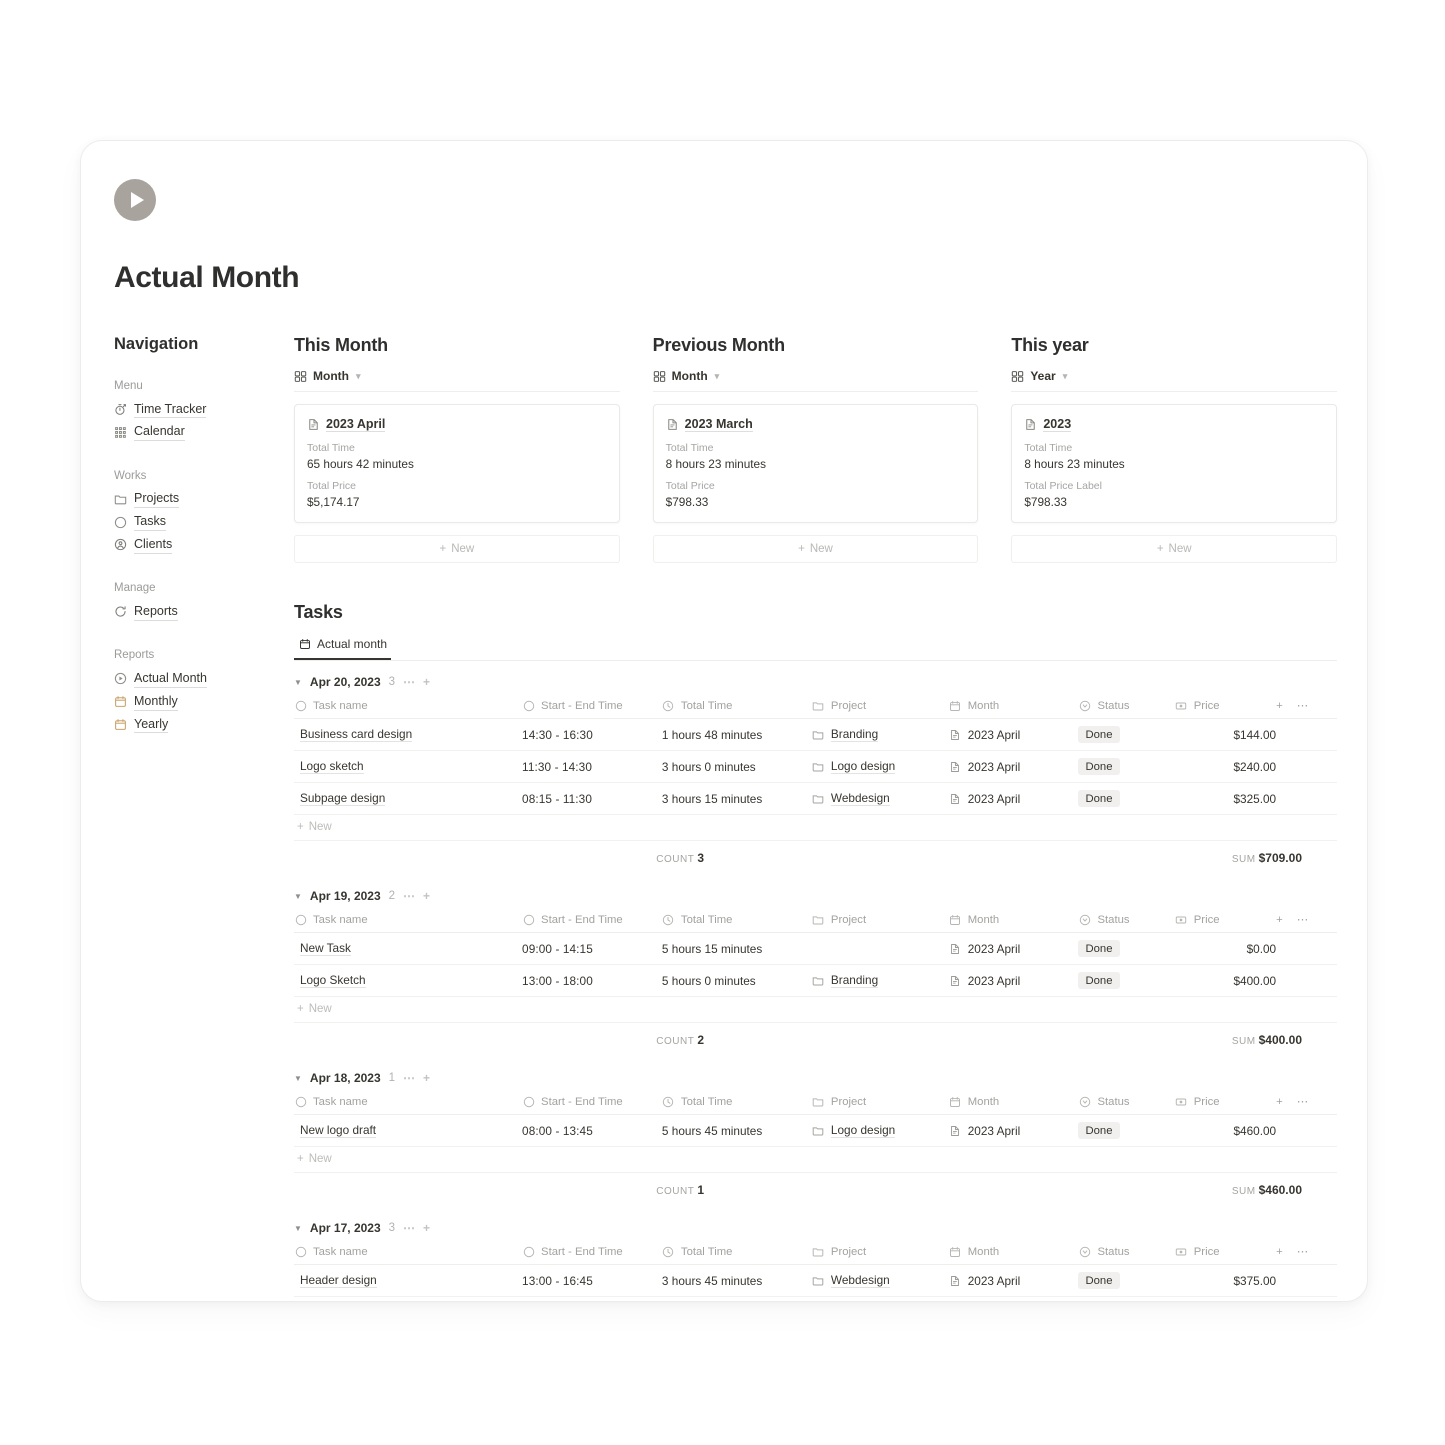 The image size is (1445, 1445). Describe the element at coordinates (499, 1040) in the screenshot. I see `count-aggregate: COUNT 2` at that location.